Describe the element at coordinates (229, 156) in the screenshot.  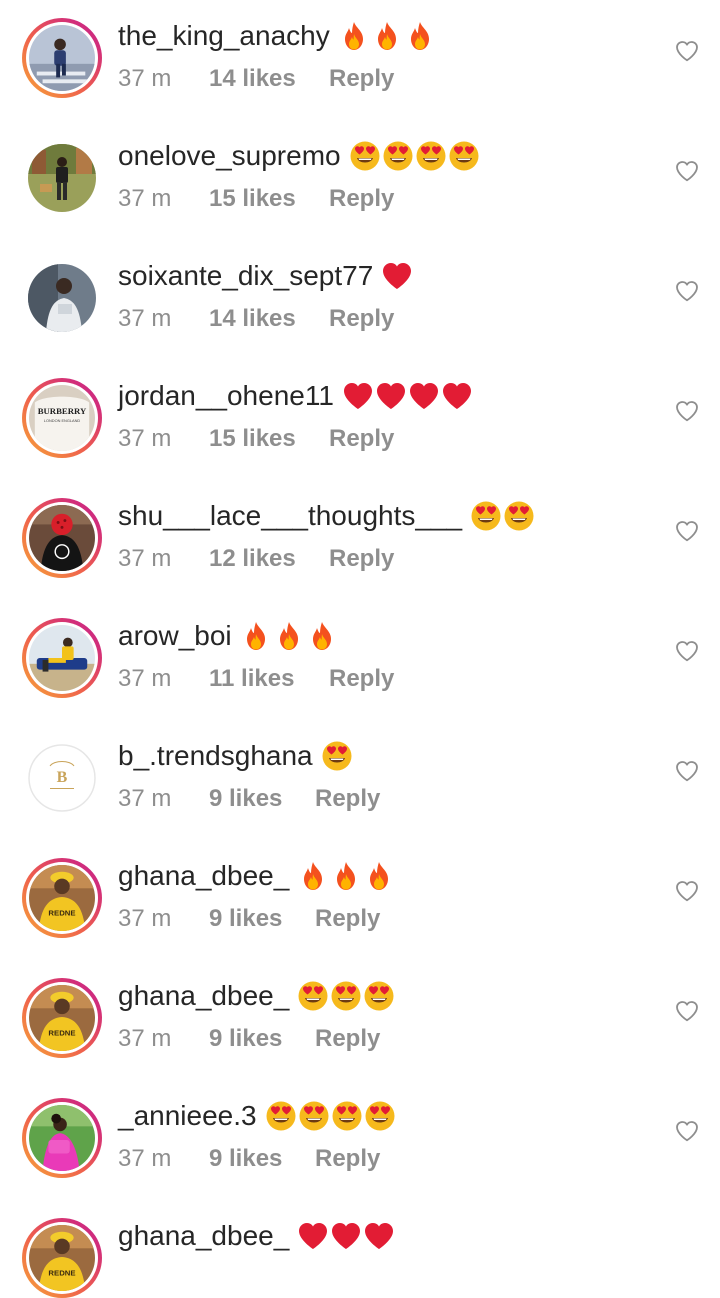
I see `comment-username: onelove_supremo` at that location.